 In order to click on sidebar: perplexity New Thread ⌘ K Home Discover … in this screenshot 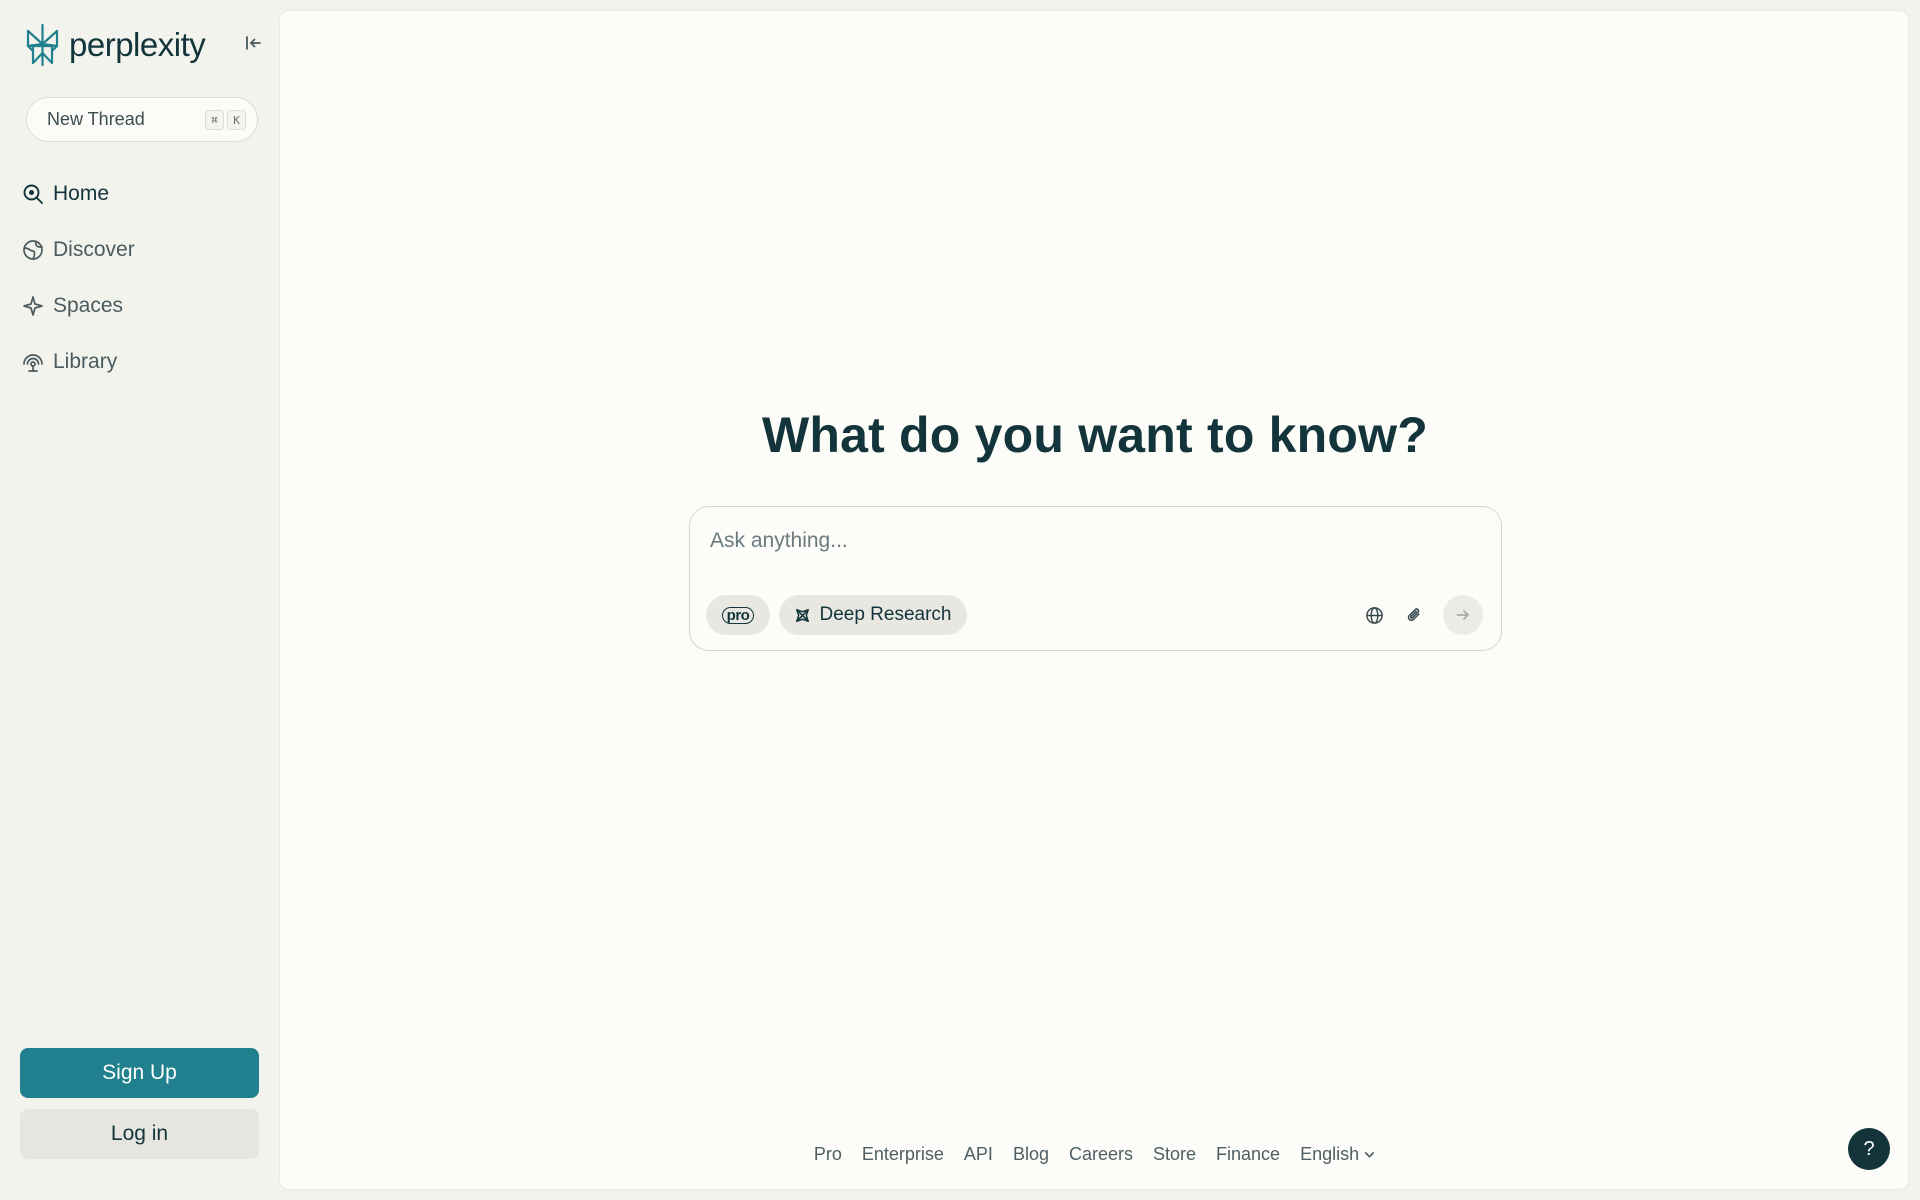, I will do `click(139, 600)`.